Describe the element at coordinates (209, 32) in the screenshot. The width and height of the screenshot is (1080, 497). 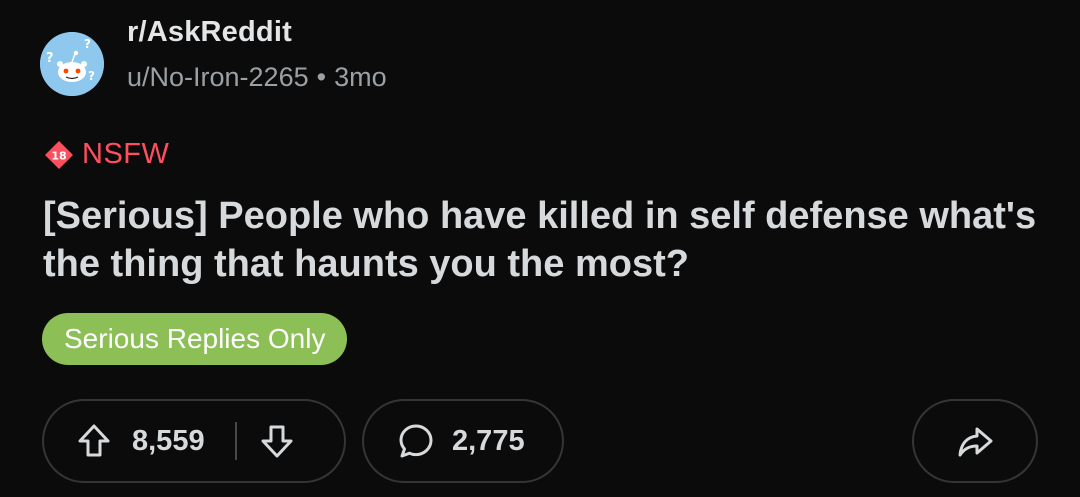
I see `subreddit-name: r/AskReddit` at that location.